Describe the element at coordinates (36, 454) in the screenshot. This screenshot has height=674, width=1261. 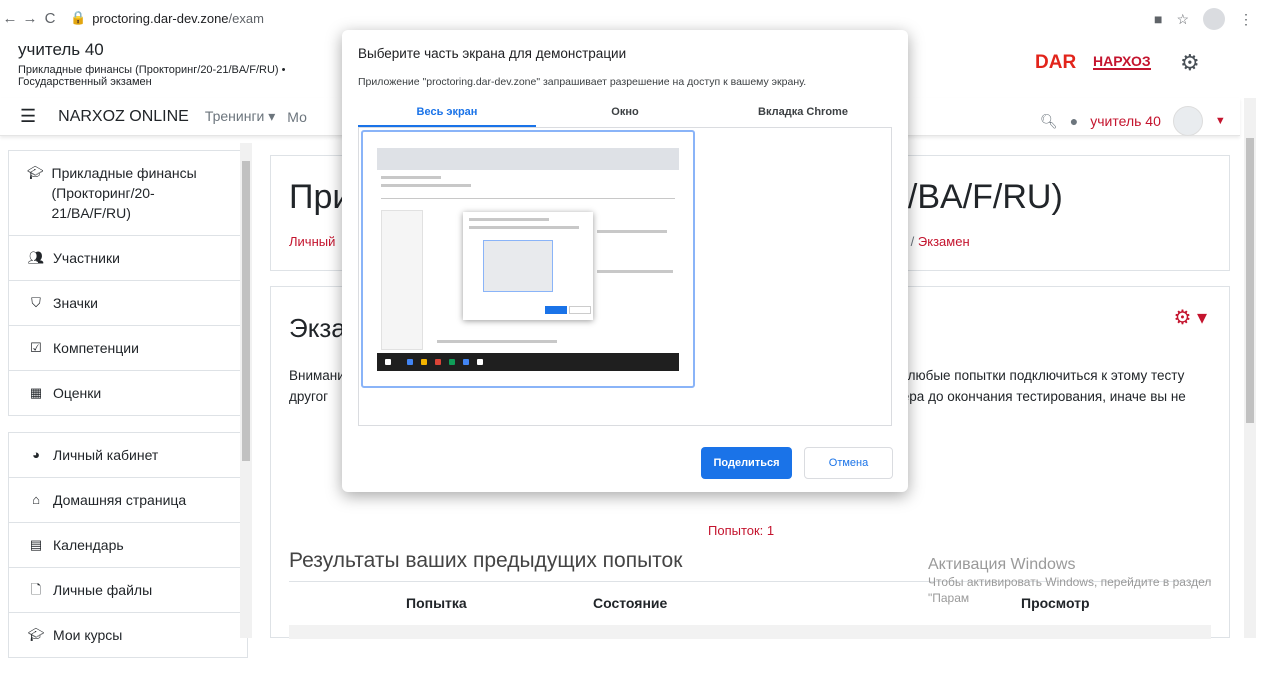
I see `dashboard-icon: ◕` at that location.